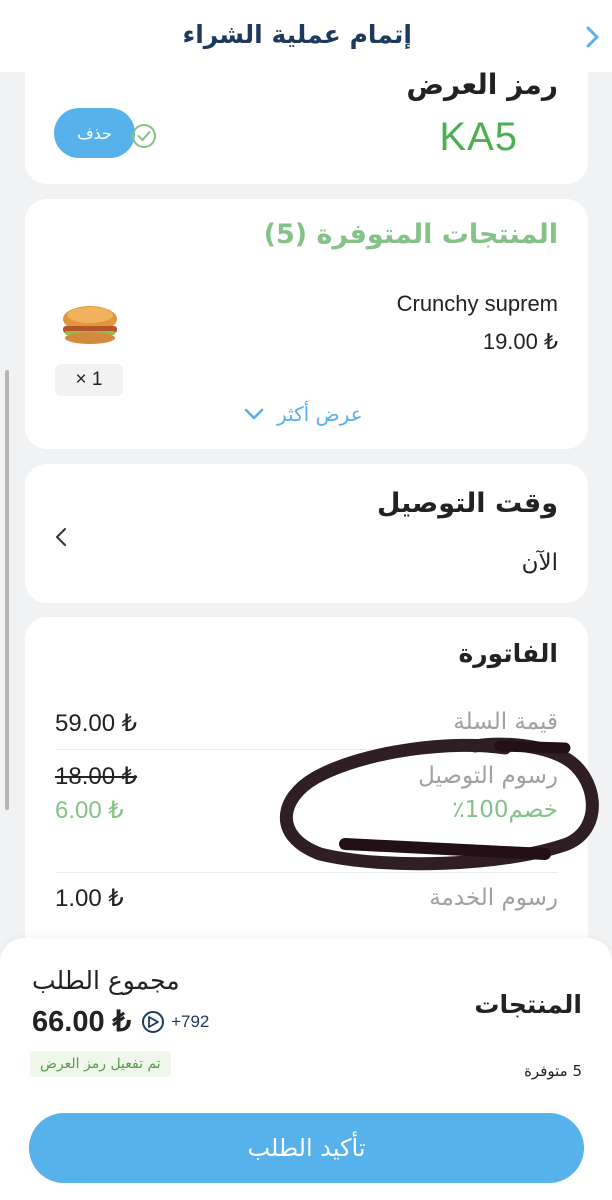 Image resolution: width=612 pixels, height=1200 pixels. Describe the element at coordinates (144, 136) in the screenshot. I see `check-circle-icon` at that location.